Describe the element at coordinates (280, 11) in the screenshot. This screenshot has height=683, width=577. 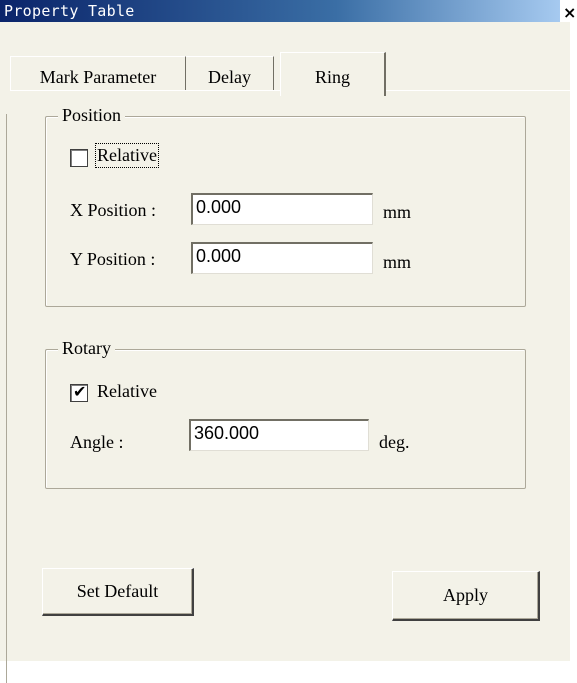
I see `title-bar: Property Table` at that location.